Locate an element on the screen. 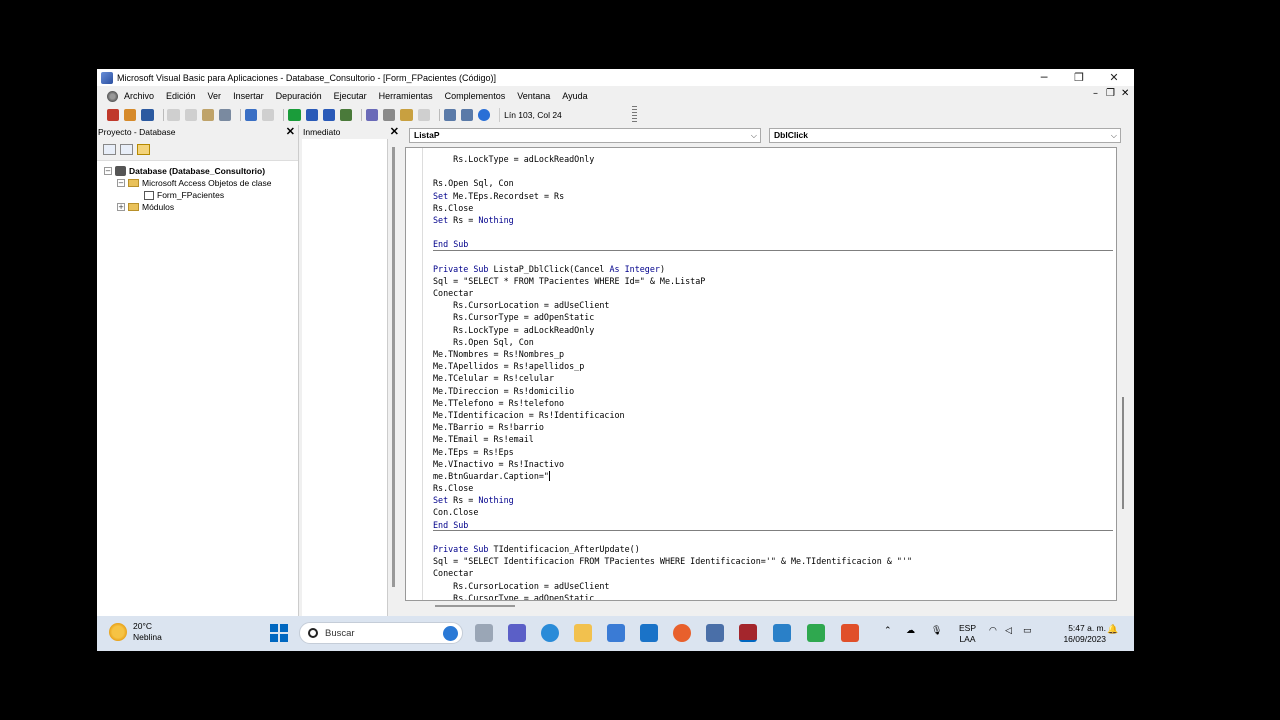 The width and height of the screenshot is (1280, 720). battery-icon: ▭ is located at coordinates (1027, 631).